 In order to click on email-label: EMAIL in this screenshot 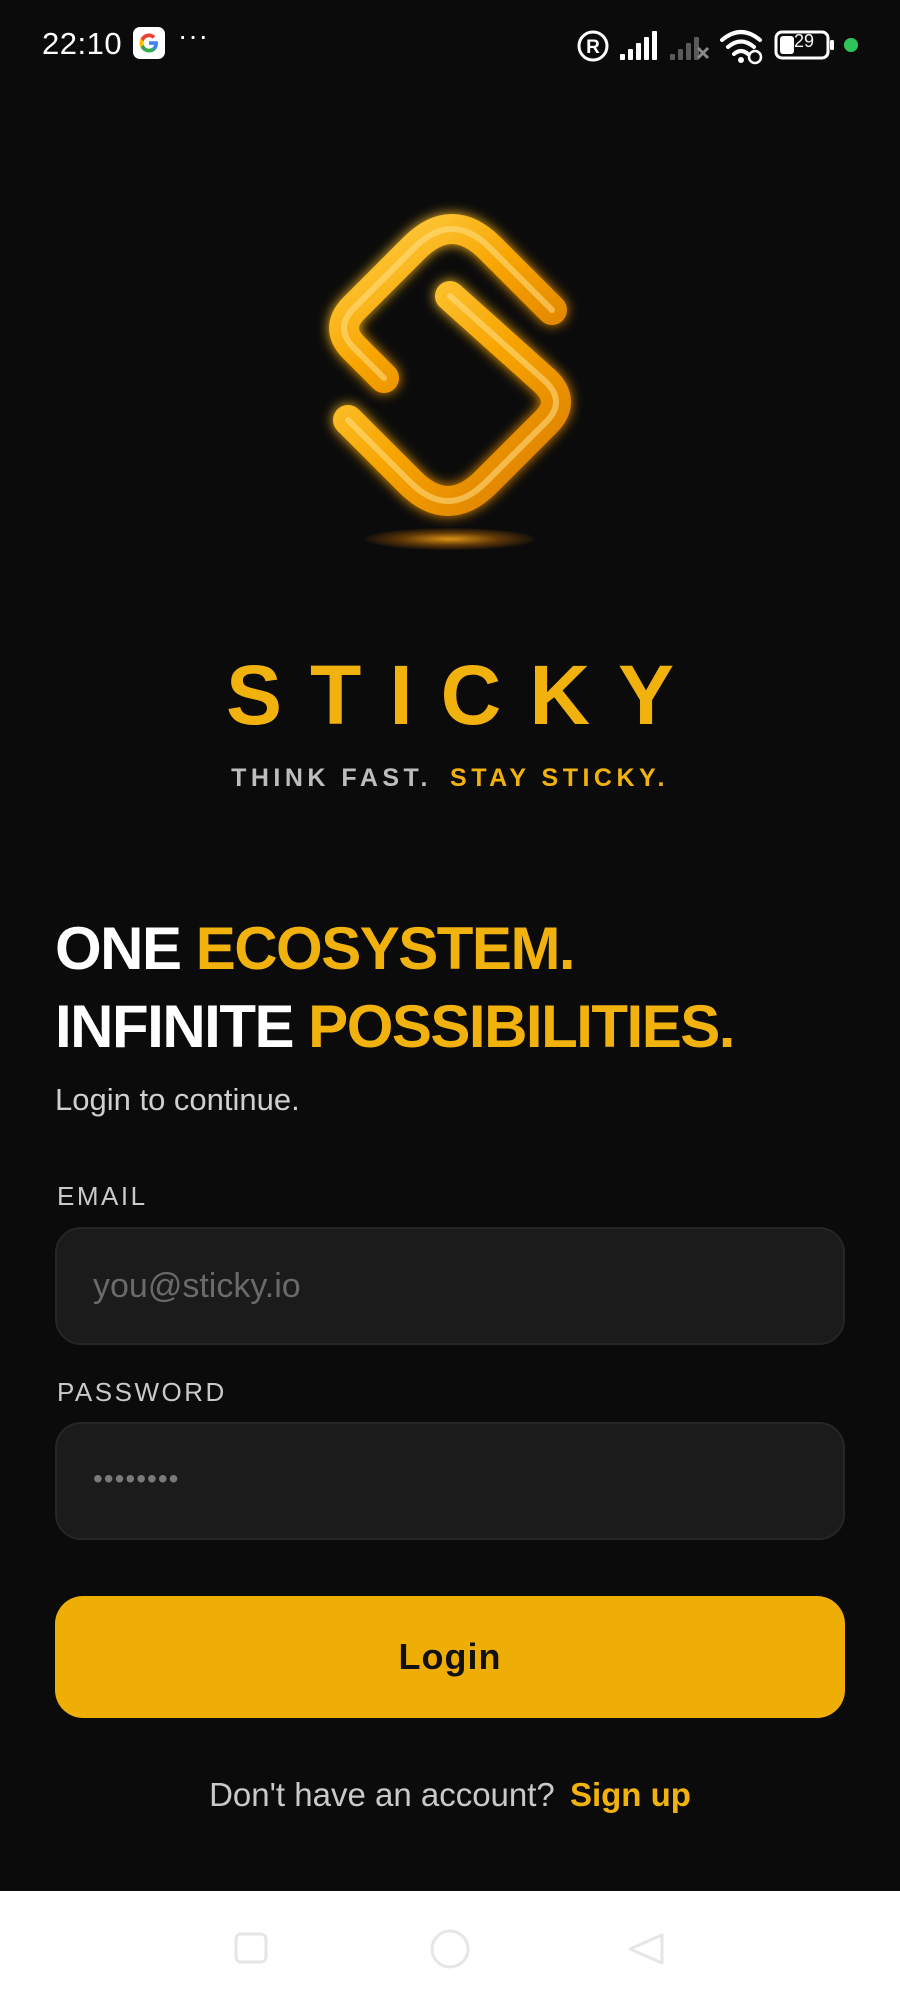, I will do `click(102, 1196)`.